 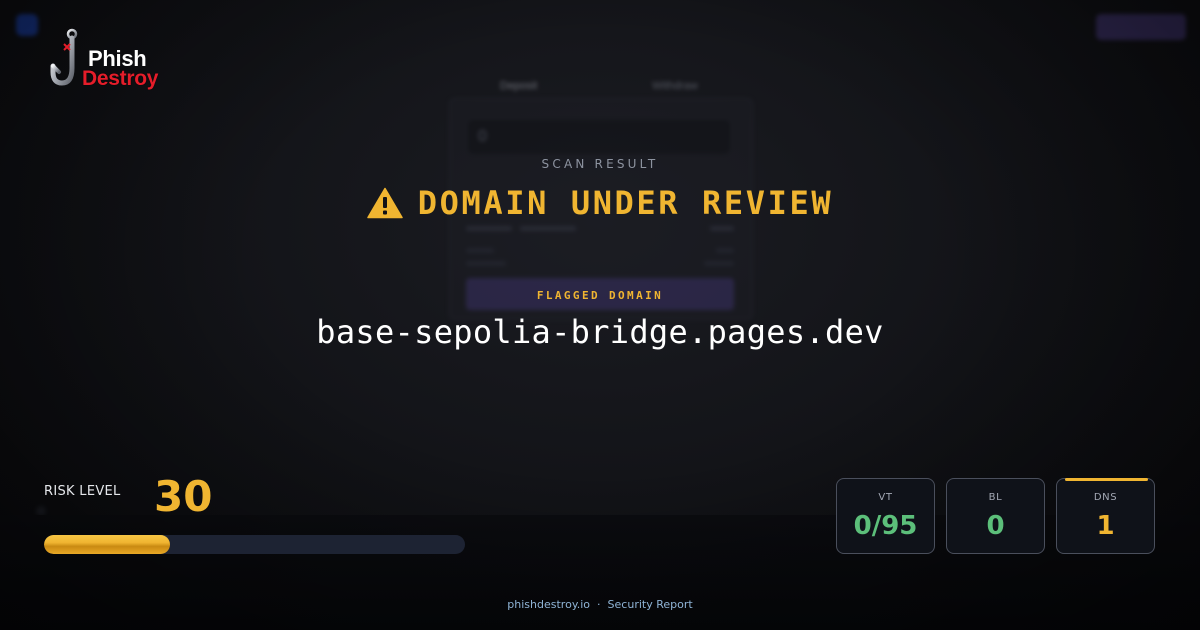 What do you see at coordinates (82, 491) in the screenshot?
I see `risk-level-label: RISK LEVEL` at bounding box center [82, 491].